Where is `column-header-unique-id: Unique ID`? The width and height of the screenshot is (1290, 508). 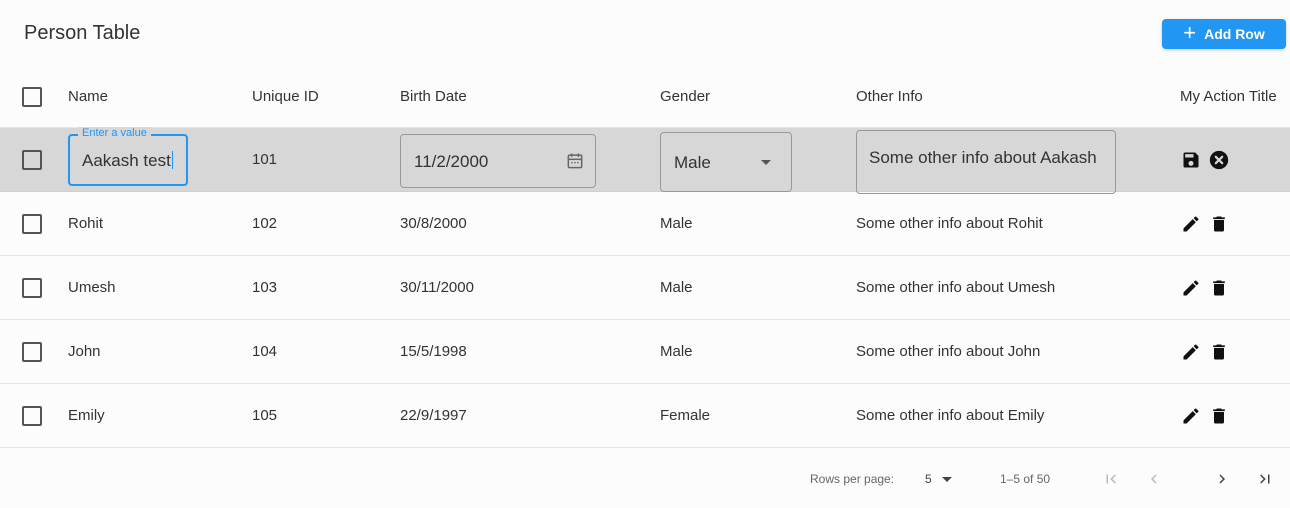
column-header-unique-id: Unique ID is located at coordinates (285, 96).